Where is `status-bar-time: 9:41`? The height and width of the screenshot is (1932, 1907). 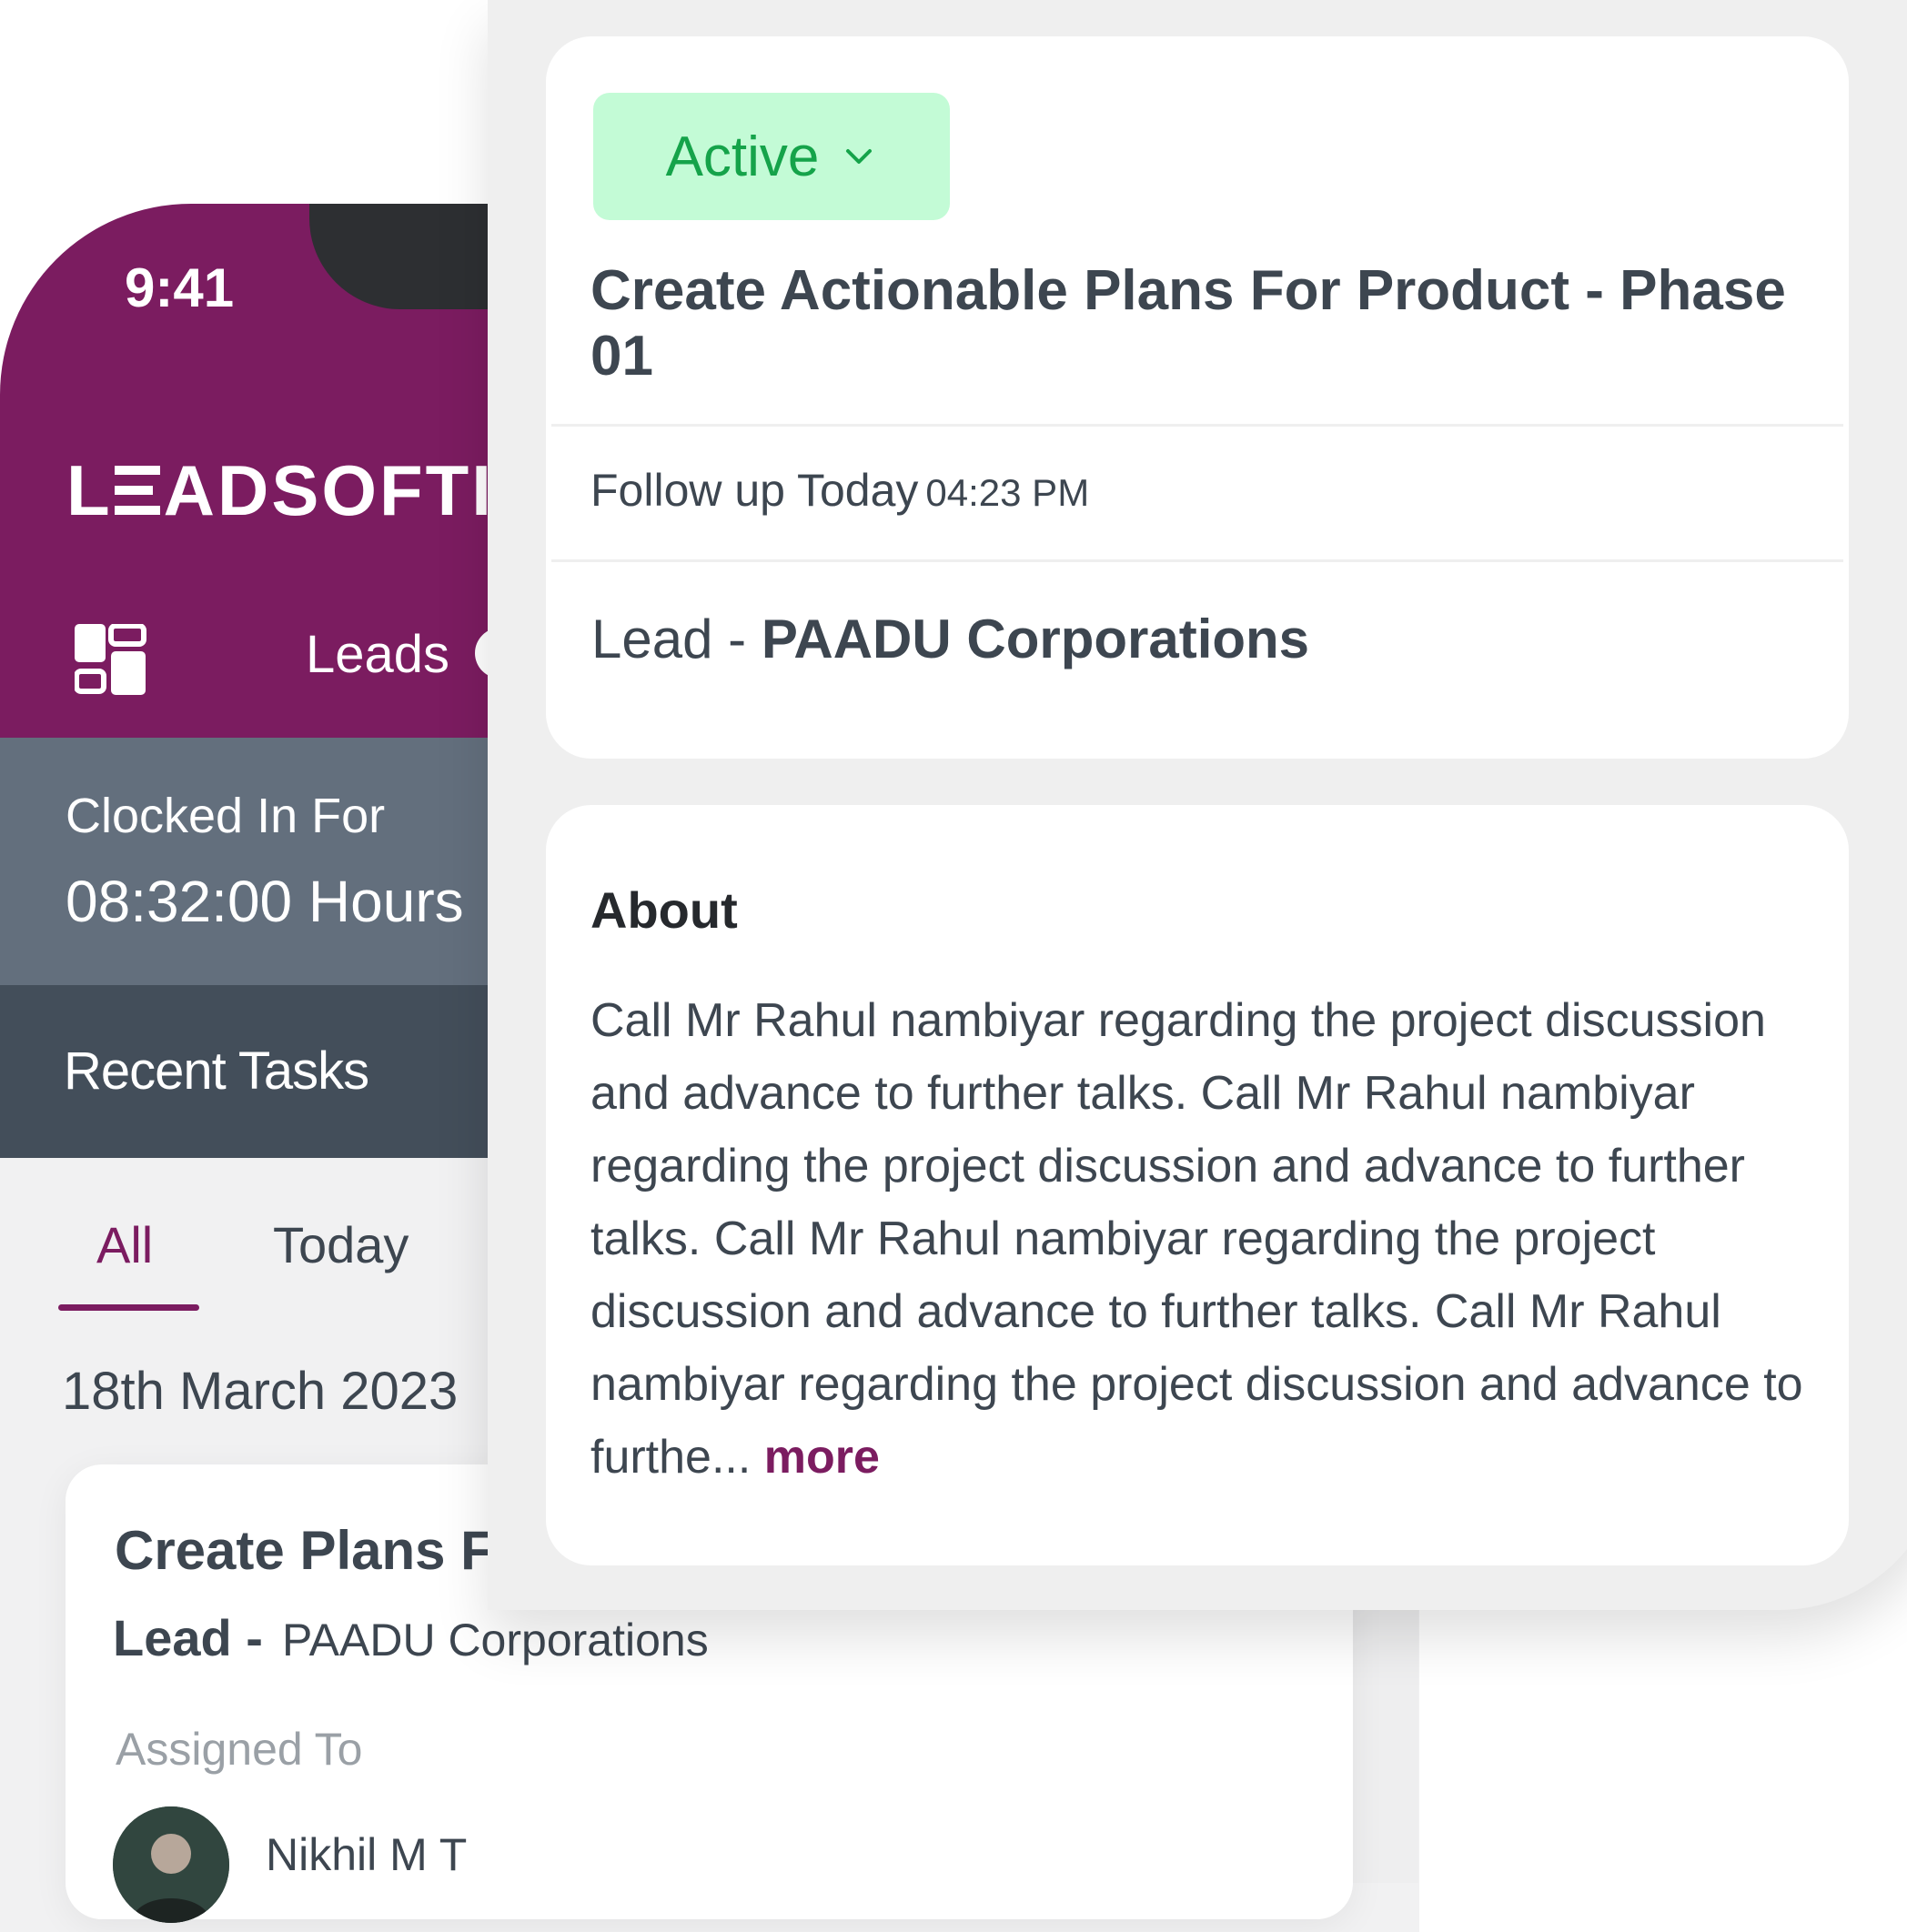 status-bar-time: 9:41 is located at coordinates (180, 287).